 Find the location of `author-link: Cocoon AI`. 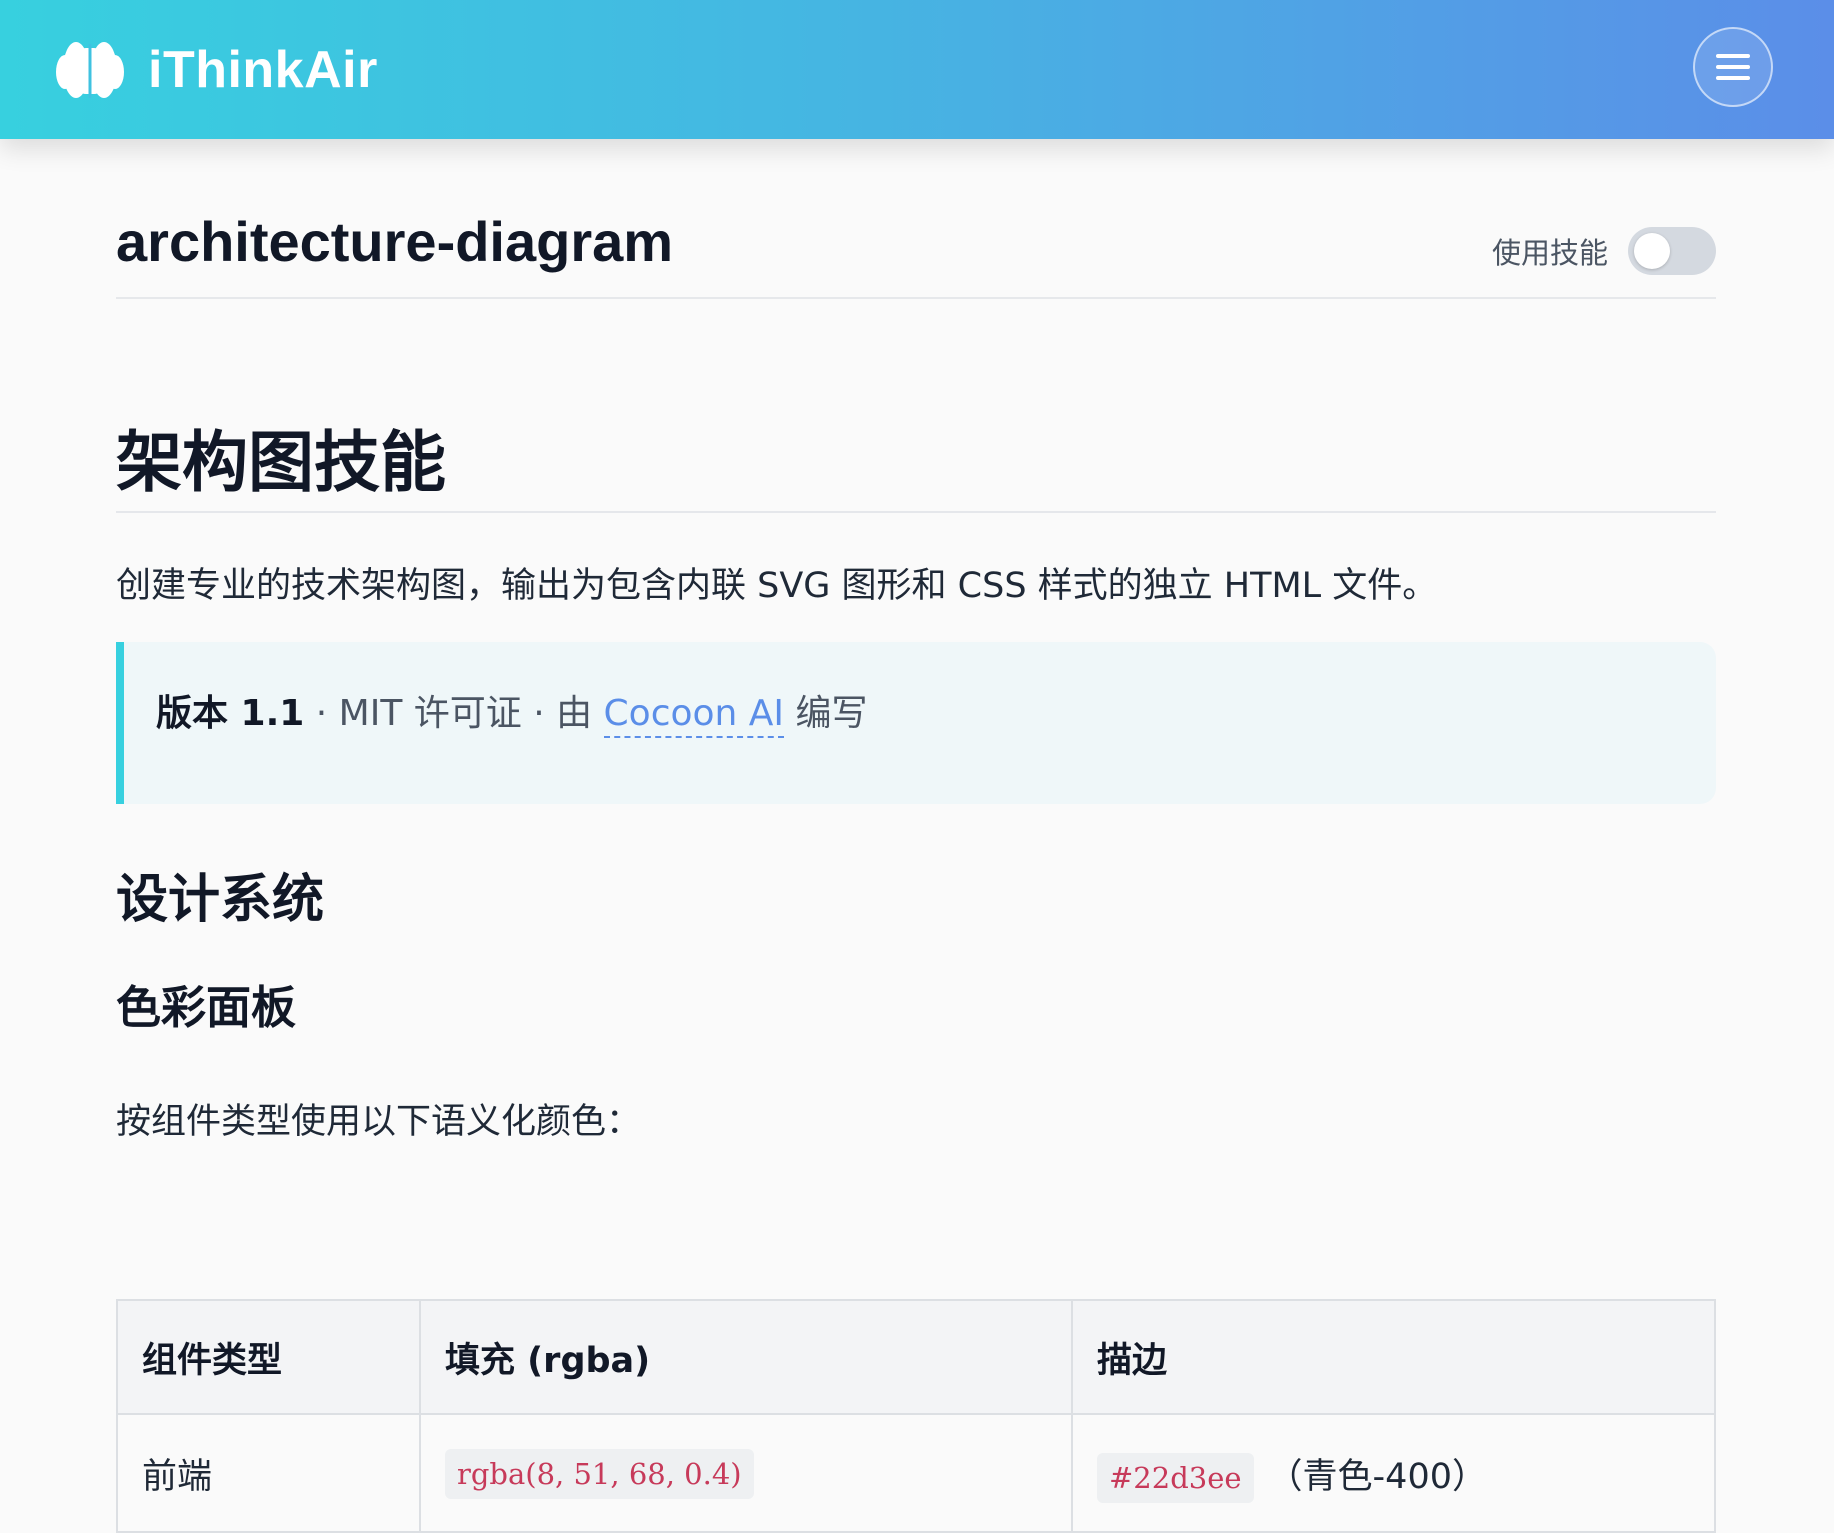

author-link: Cocoon AI is located at coordinates (694, 715).